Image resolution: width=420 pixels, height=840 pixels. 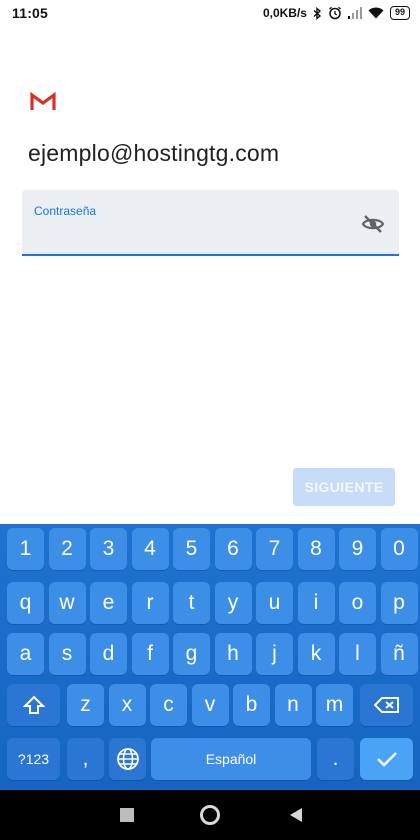 I want to click on number-key-0: 0, so click(x=399, y=549).